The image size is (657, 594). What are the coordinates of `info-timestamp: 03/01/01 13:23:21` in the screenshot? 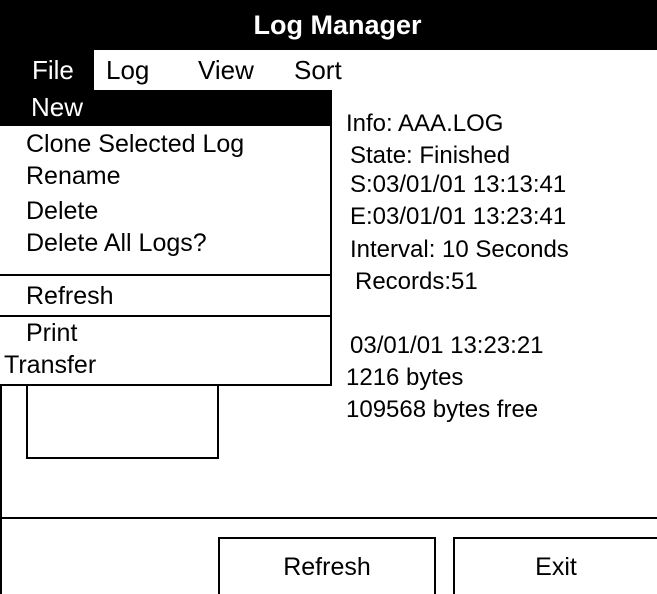 It's located at (447, 345).